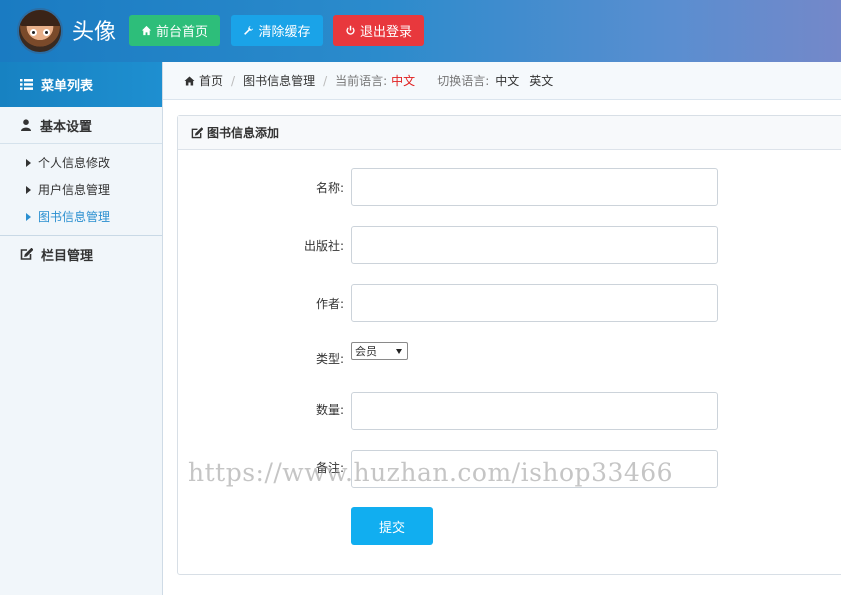 This screenshot has width=841, height=595. I want to click on author-input, so click(534, 303).